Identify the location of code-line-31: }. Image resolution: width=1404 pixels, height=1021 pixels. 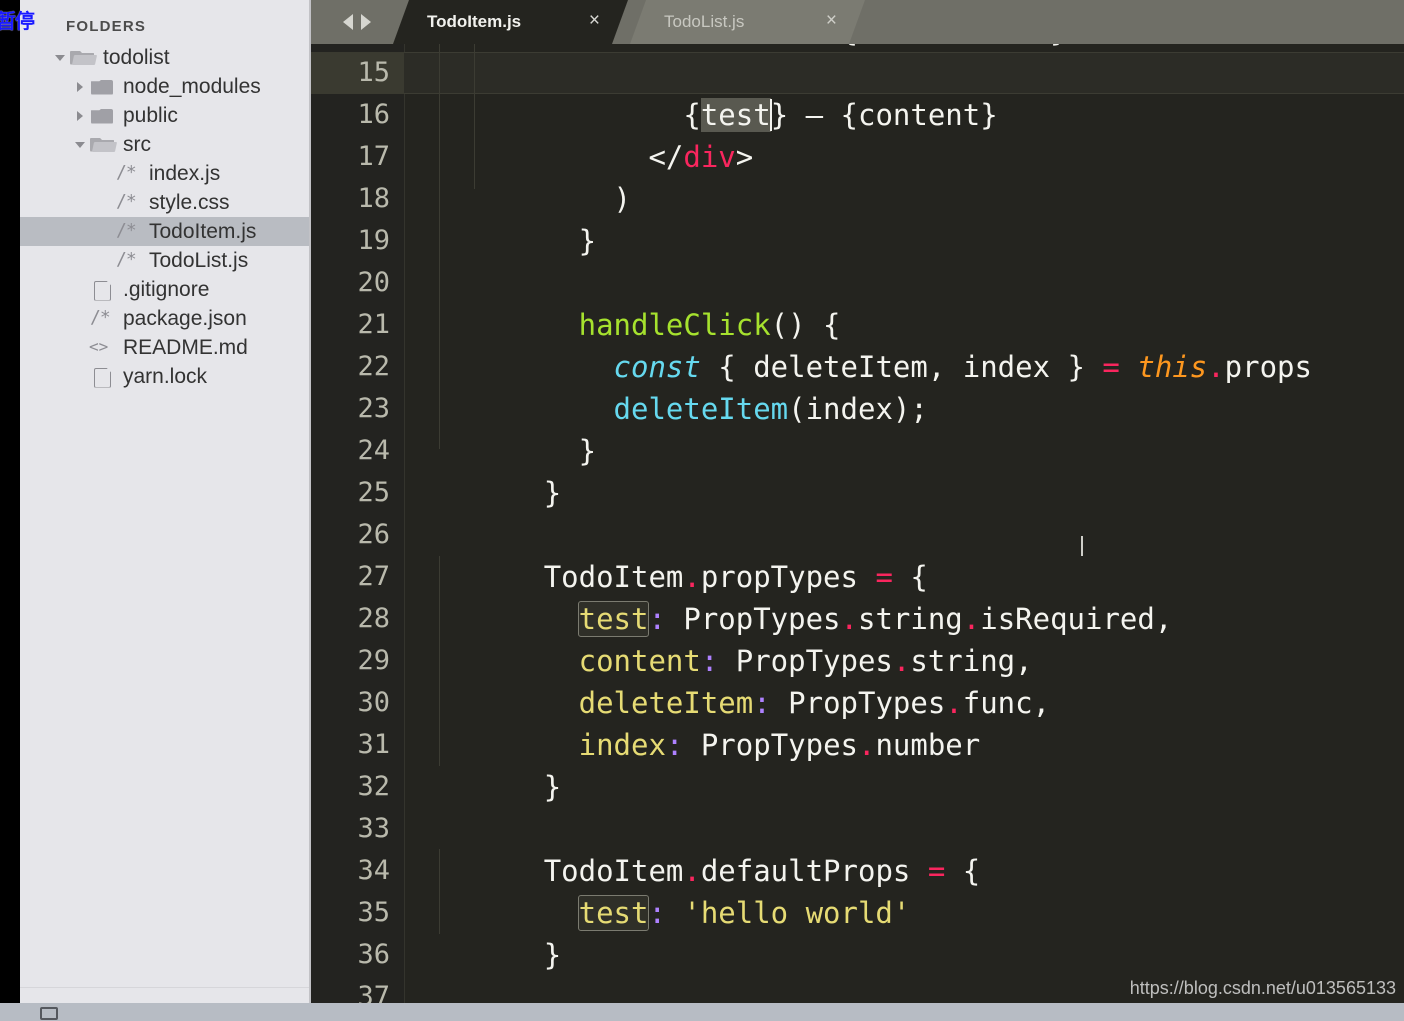
(482, 764).